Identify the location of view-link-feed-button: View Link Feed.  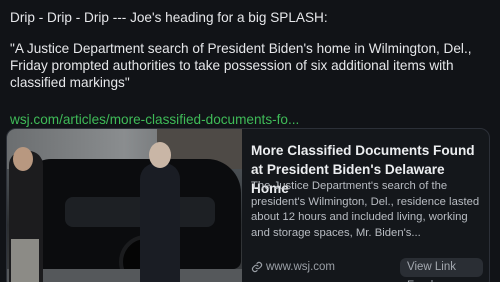
(441, 270).